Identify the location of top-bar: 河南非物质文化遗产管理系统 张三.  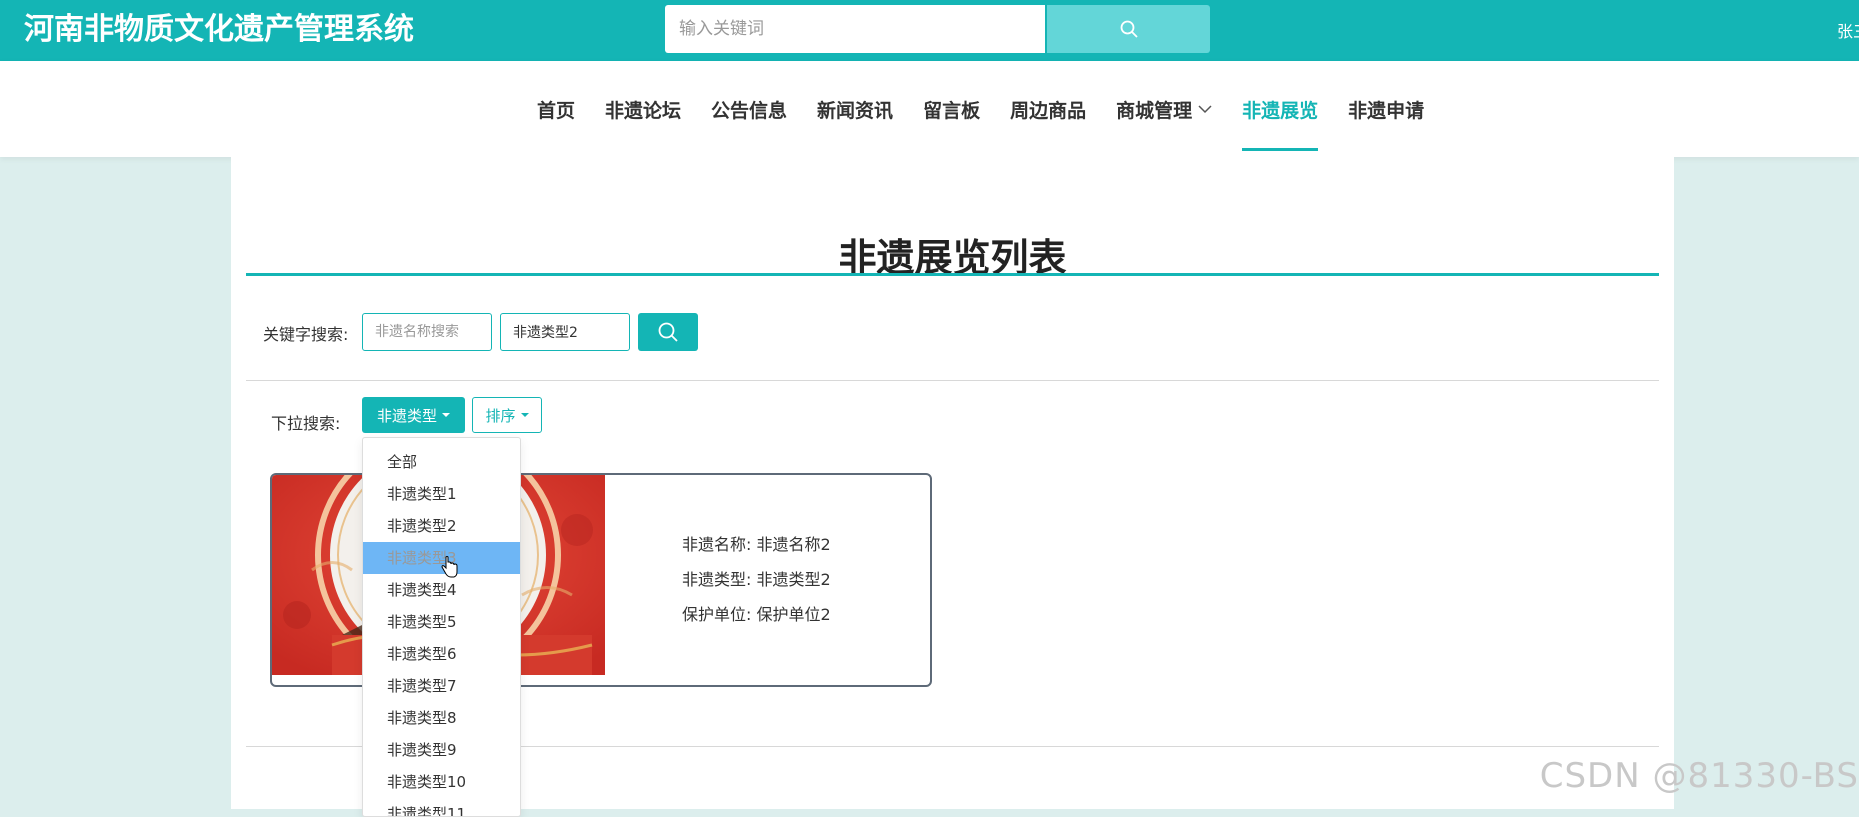
(929, 30).